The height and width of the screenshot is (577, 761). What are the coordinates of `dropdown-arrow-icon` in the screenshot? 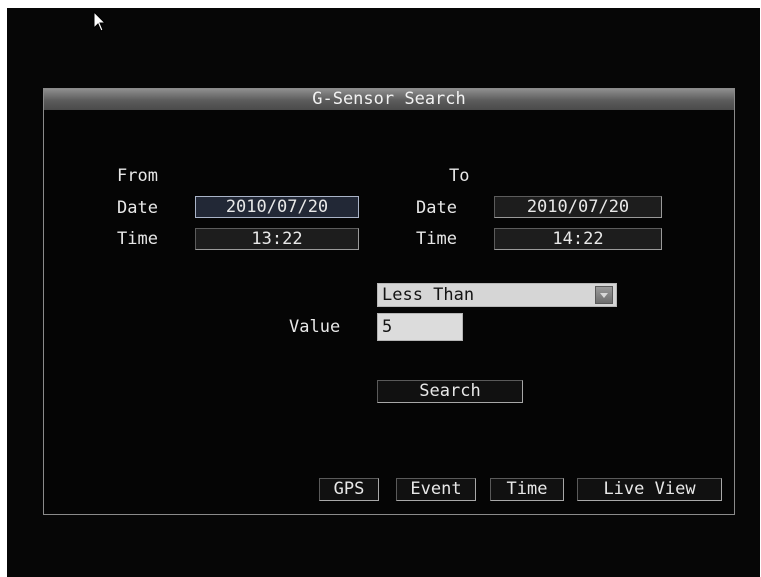 It's located at (604, 295).